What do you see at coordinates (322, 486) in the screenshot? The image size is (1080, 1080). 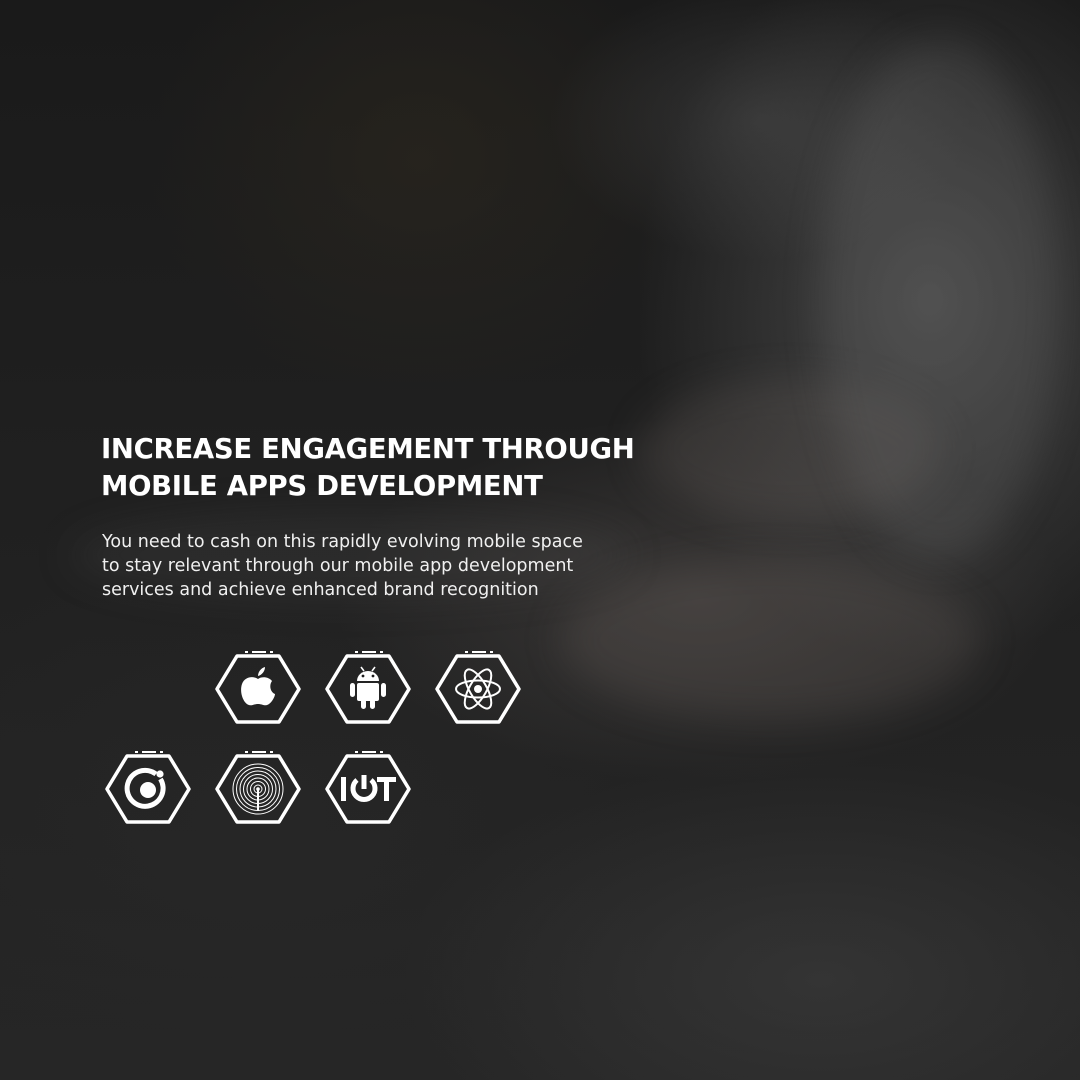 I see `headline-line: MOBILE APPS DEVELOPMENT` at bounding box center [322, 486].